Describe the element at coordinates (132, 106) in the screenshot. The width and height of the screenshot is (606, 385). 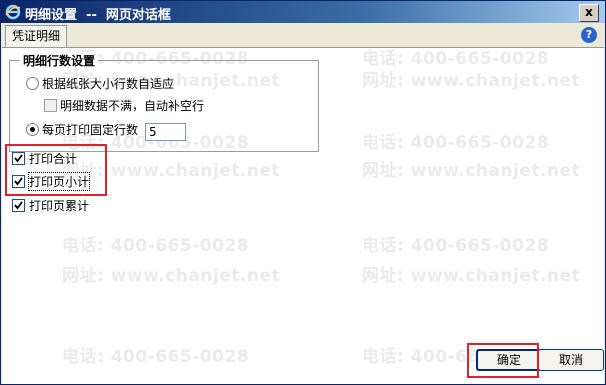
I see `checkbox-fill-empty-rows-label: 明细数据不满，自动补空行` at that location.